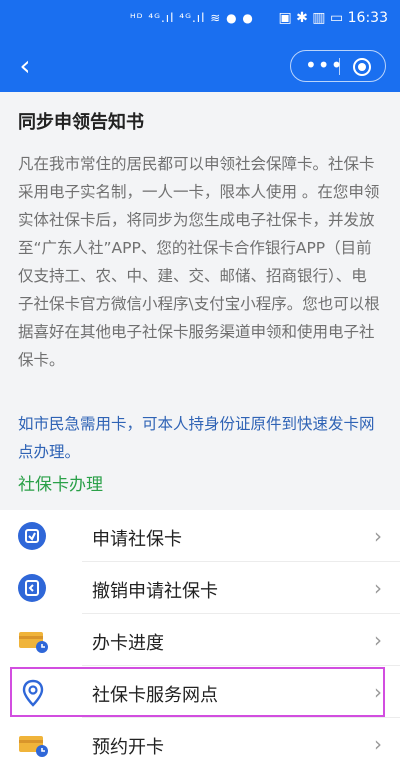 The height and width of the screenshot is (773, 400). Describe the element at coordinates (197, 692) in the screenshot. I see `selection-highlight` at that location.